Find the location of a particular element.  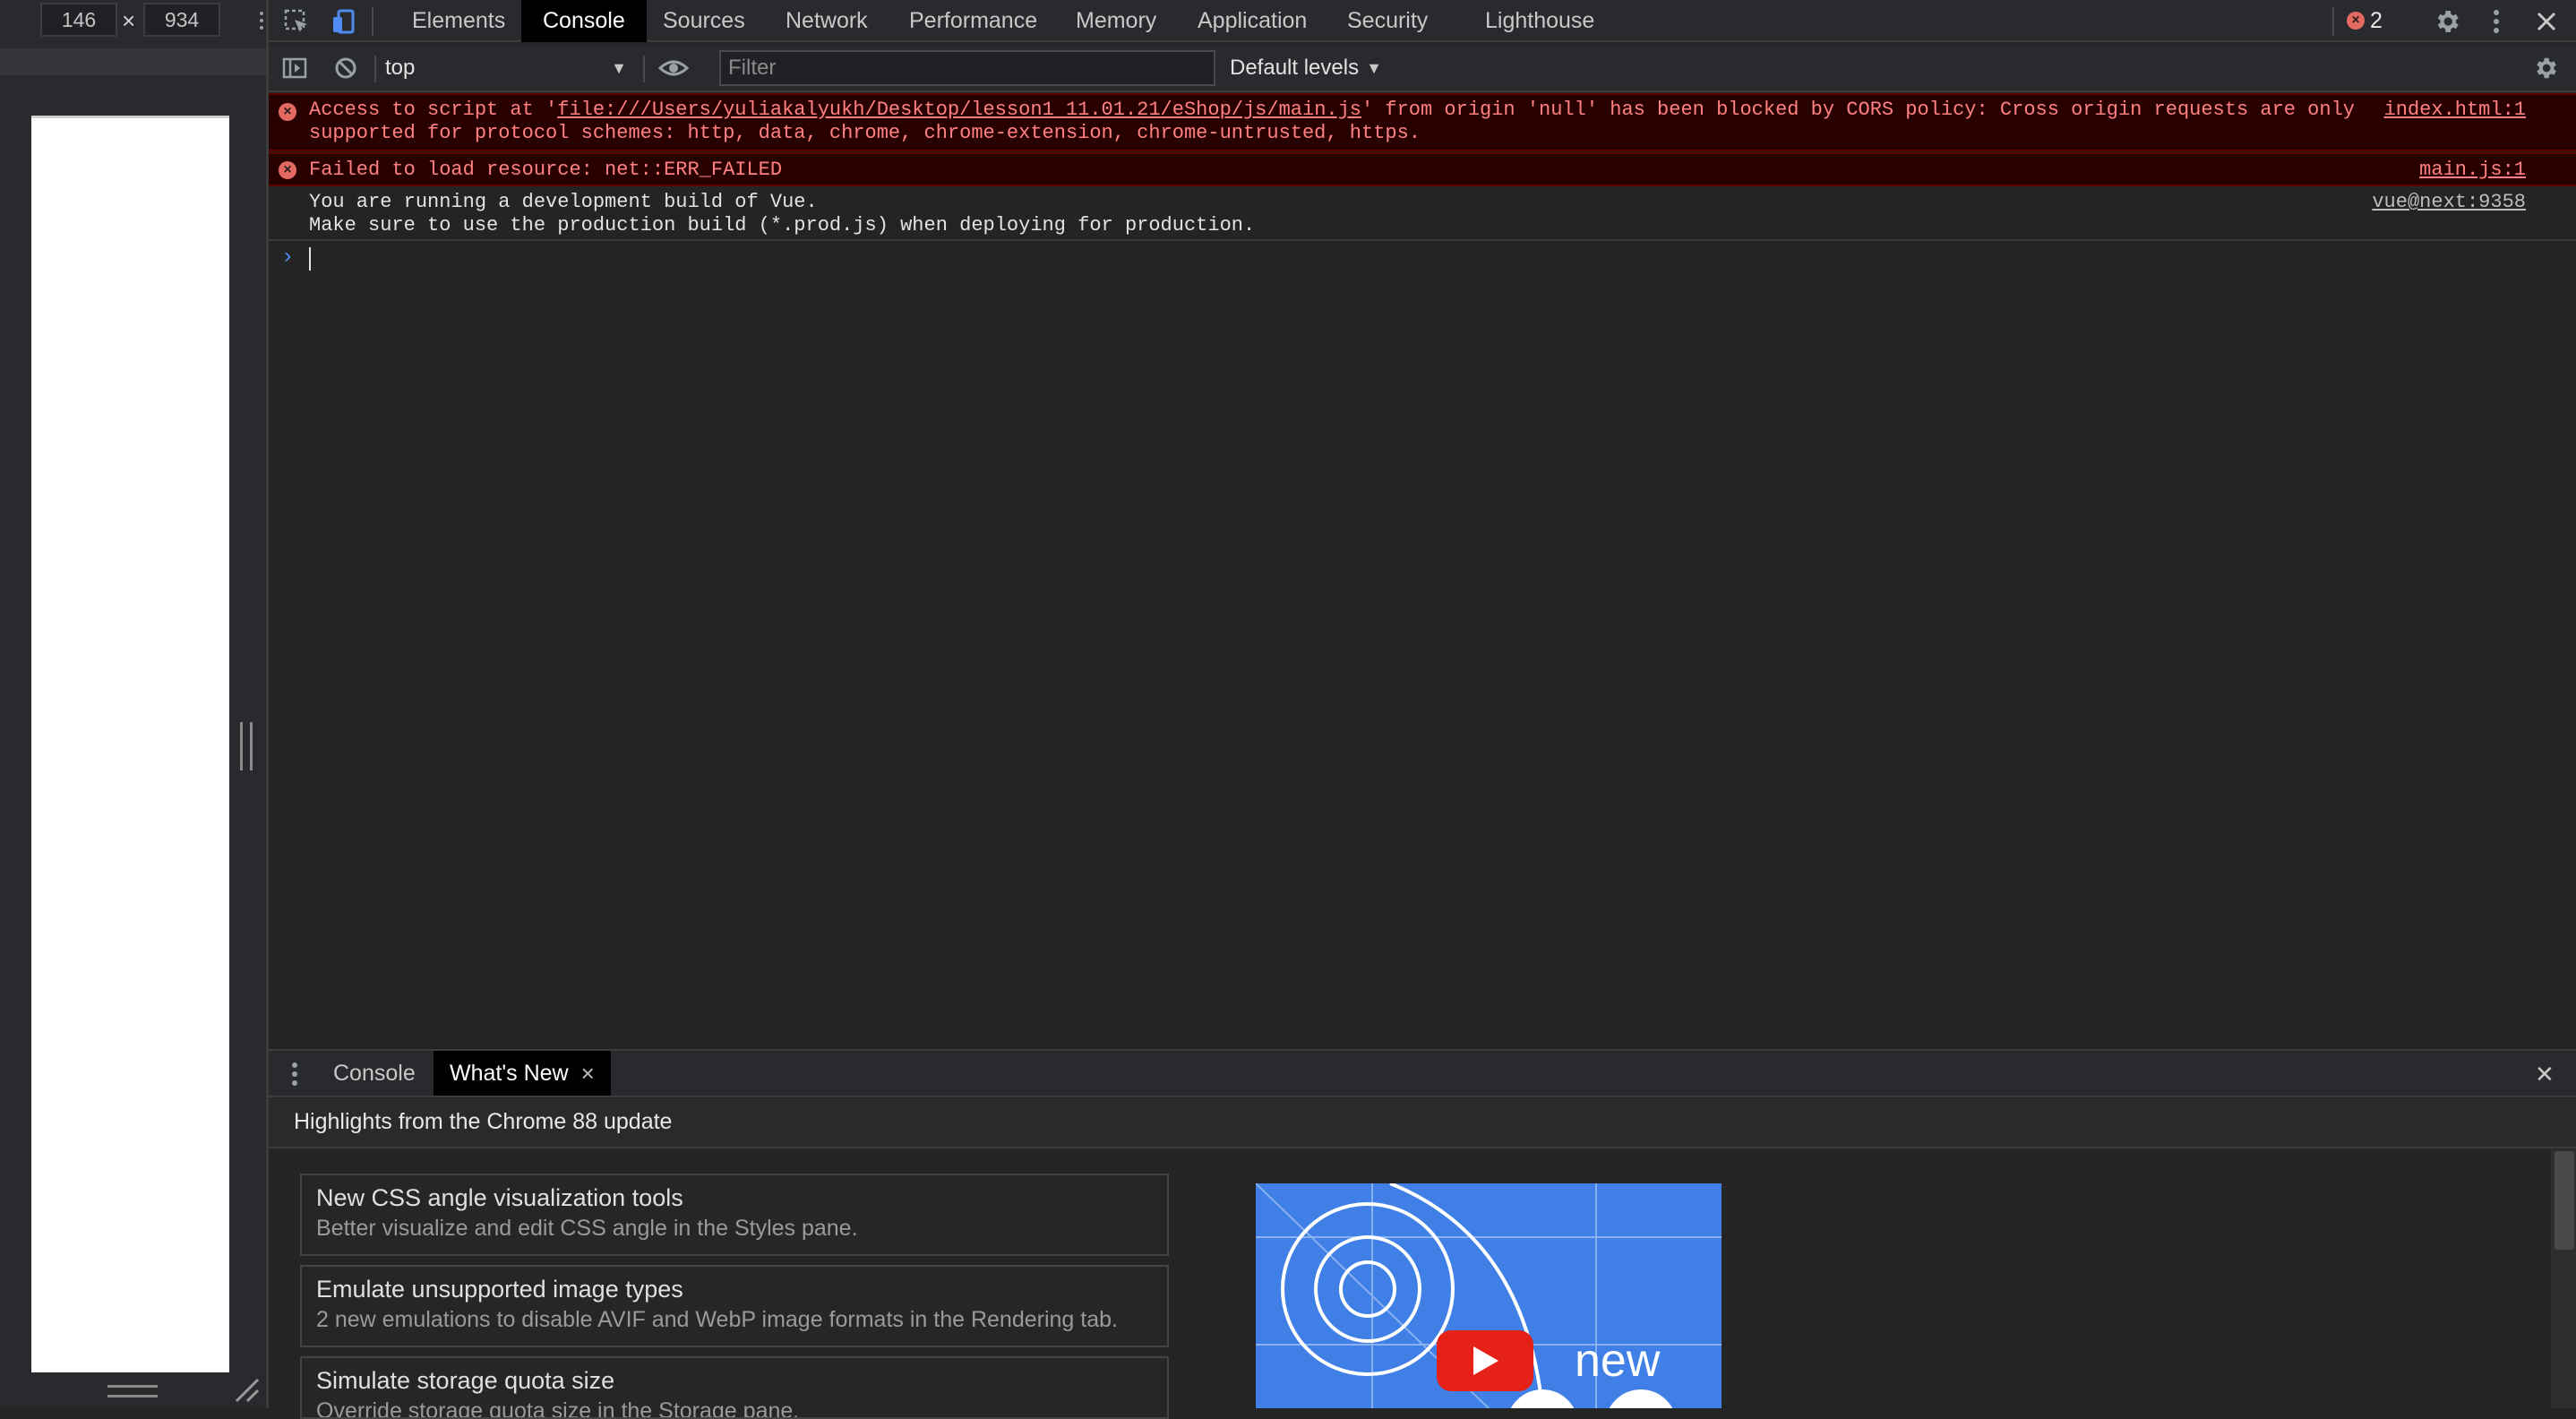

corner-resize-icon is located at coordinates (247, 1390).